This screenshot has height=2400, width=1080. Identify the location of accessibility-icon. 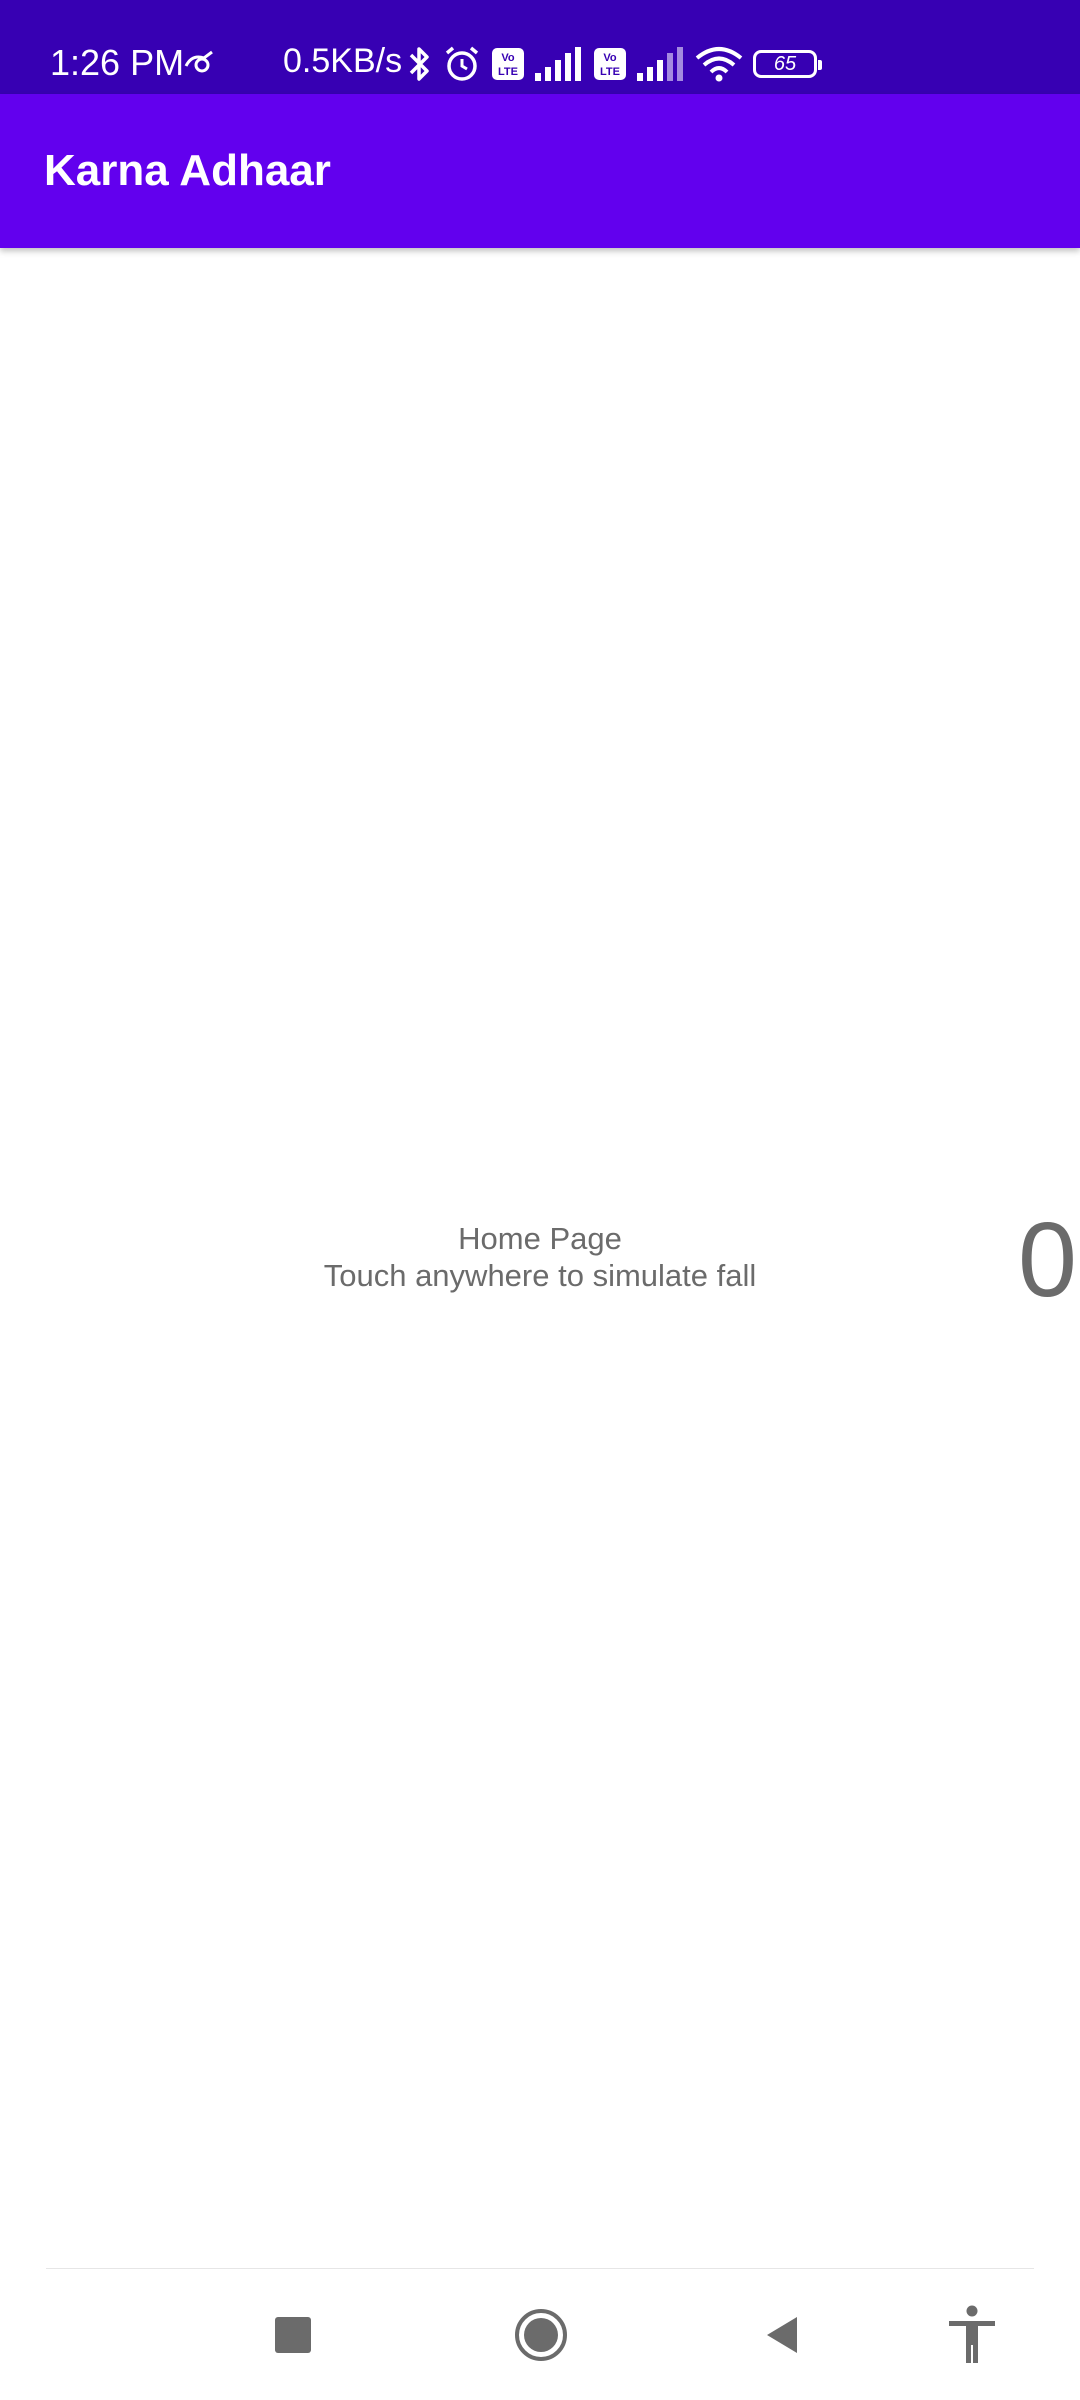
(972, 2334).